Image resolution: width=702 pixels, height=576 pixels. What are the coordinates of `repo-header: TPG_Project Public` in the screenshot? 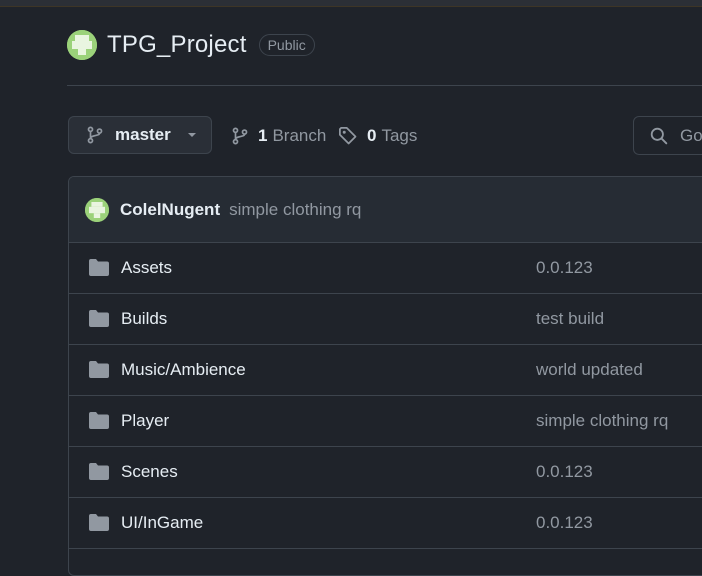 It's located at (191, 45).